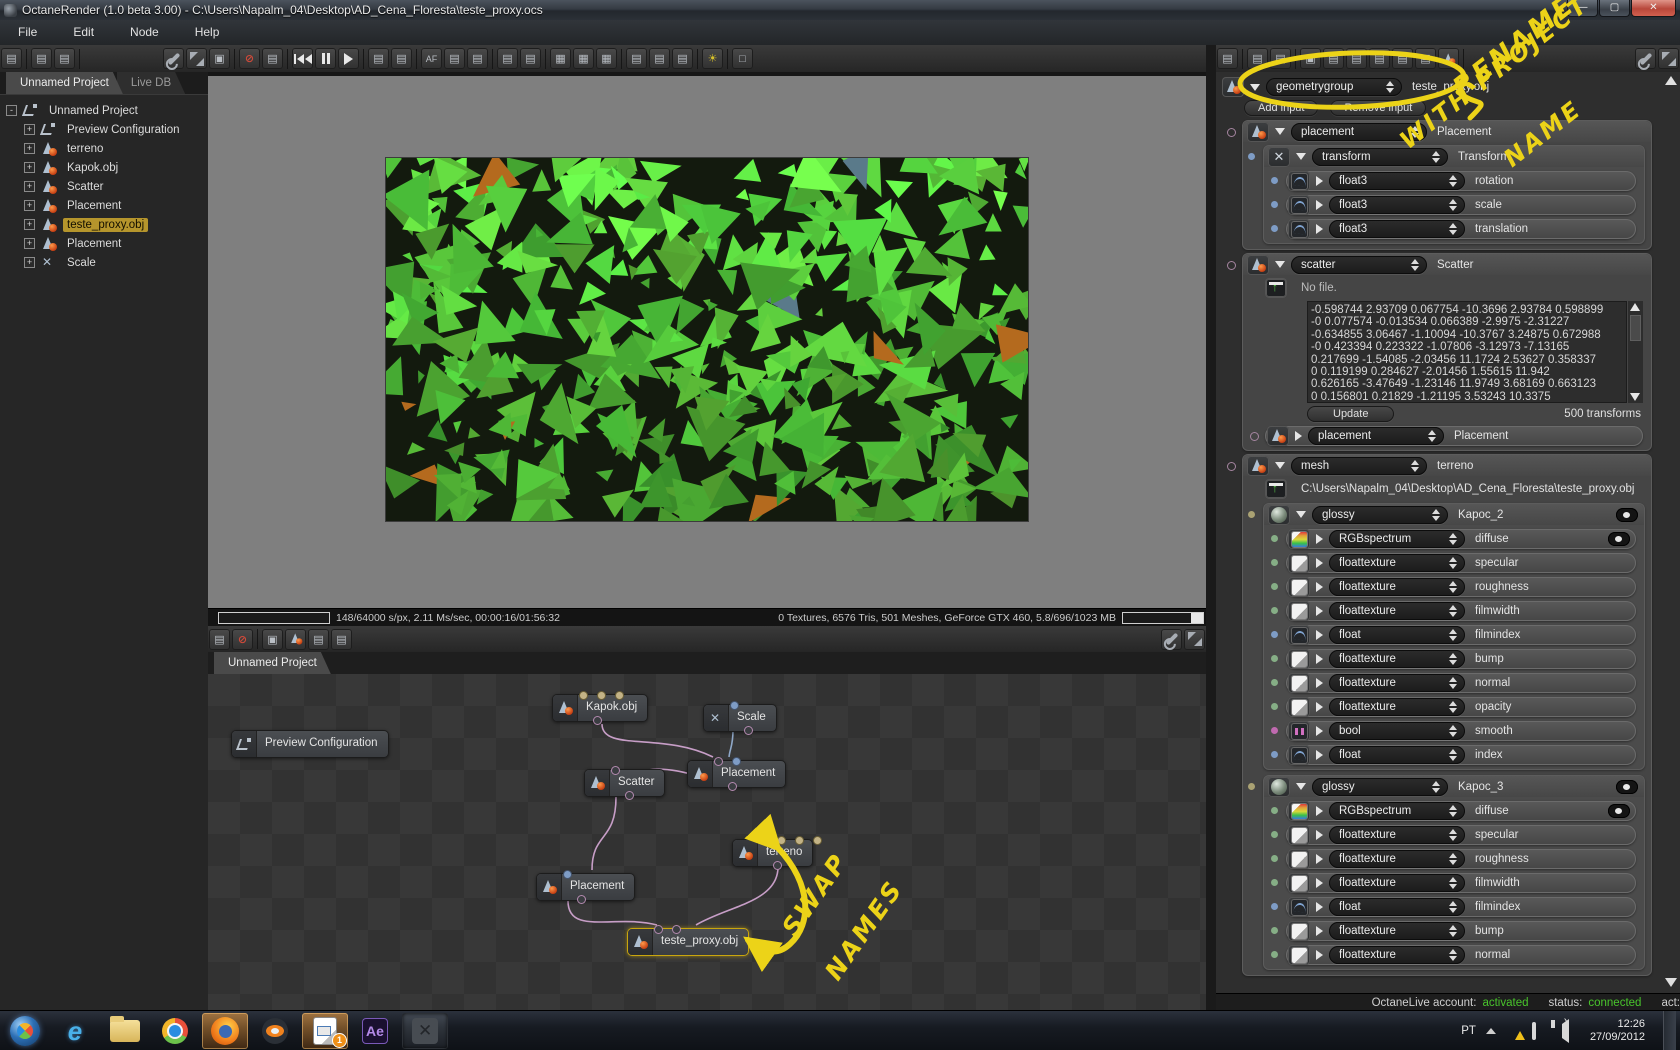 The height and width of the screenshot is (1050, 1680). Describe the element at coordinates (11, 58) in the screenshot. I see `list-view-icon: ▤` at that location.